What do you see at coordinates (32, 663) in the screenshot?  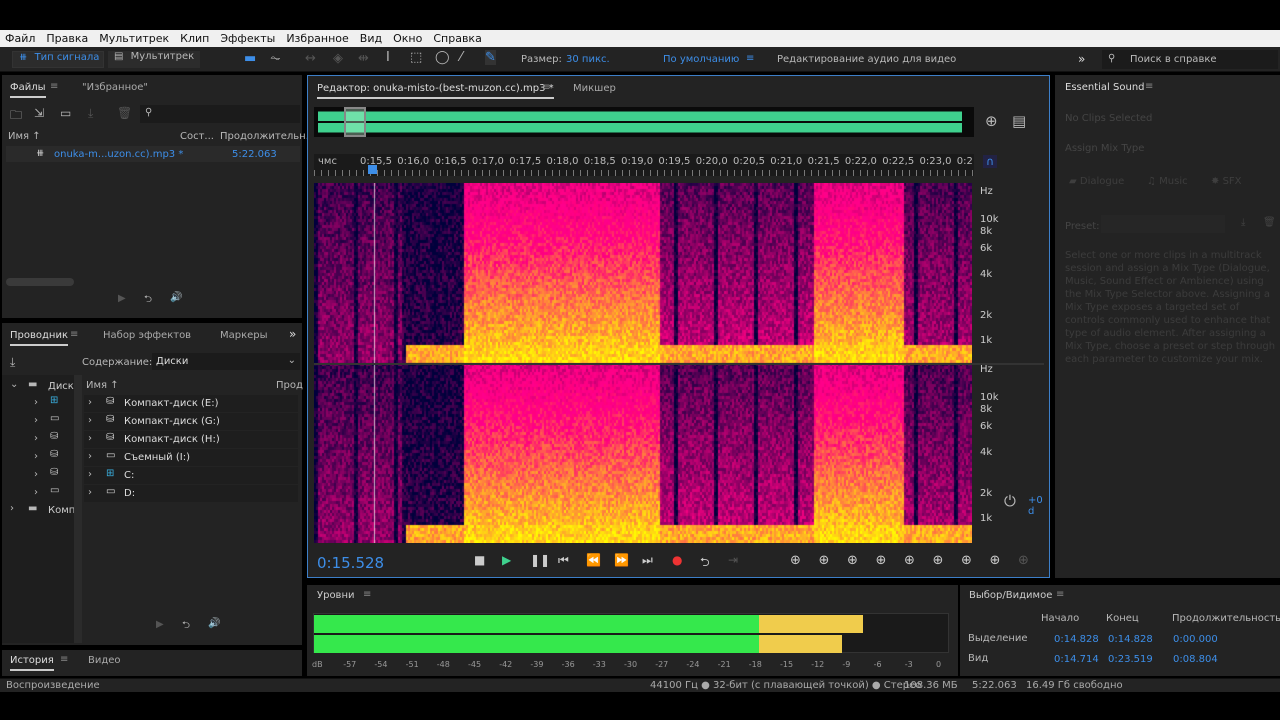 I see `tab-history: История` at bounding box center [32, 663].